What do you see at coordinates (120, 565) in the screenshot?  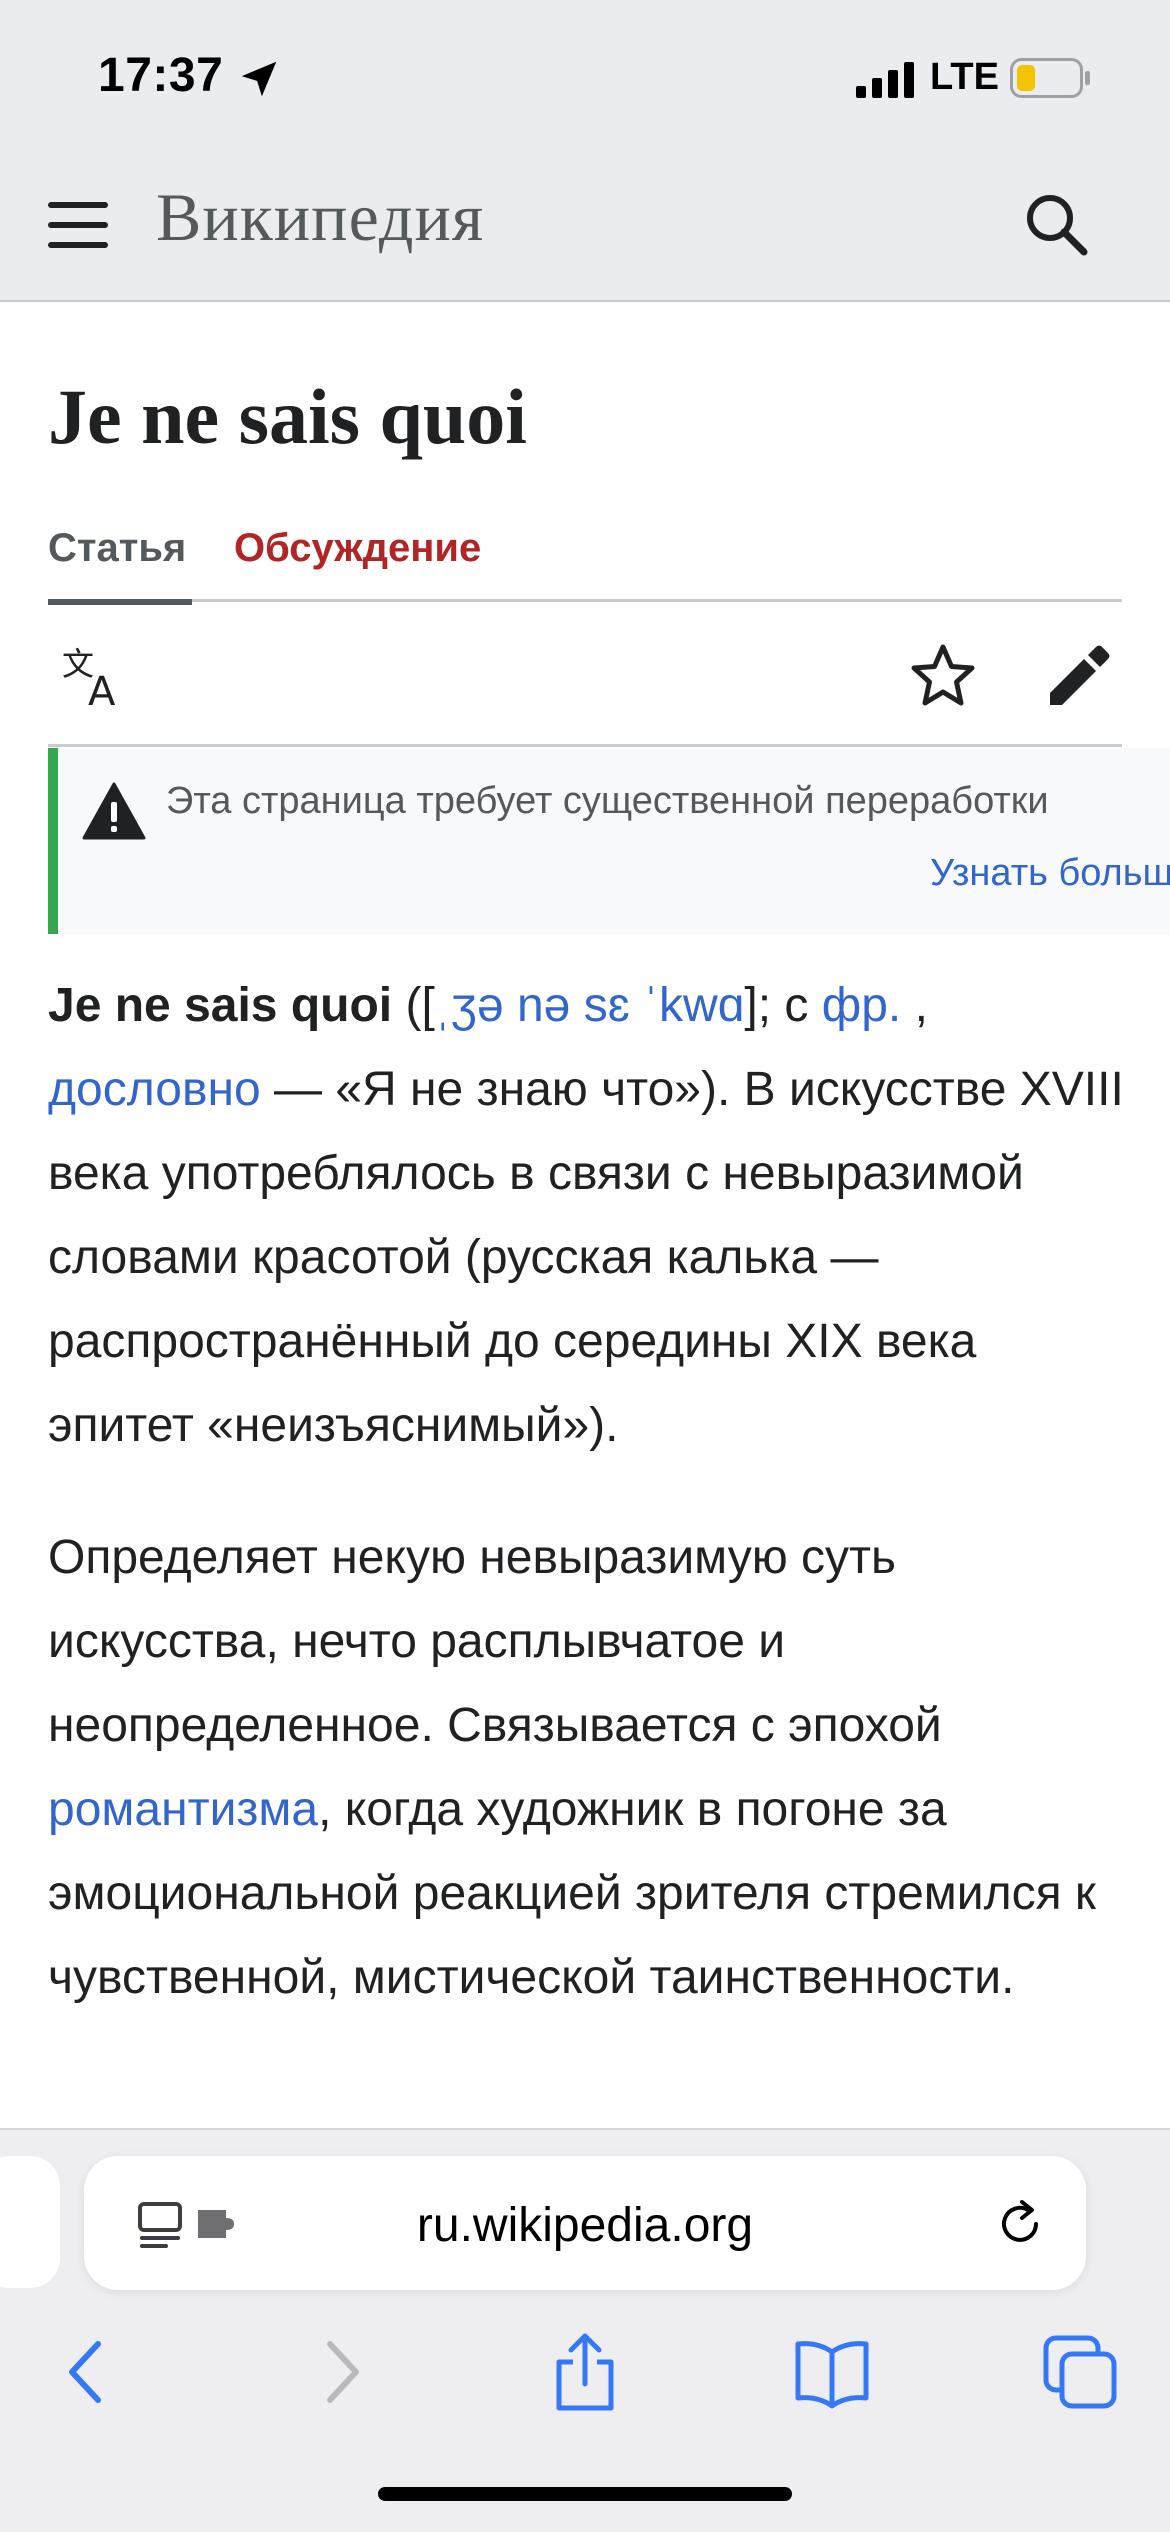 I see `tab-article: Статья` at bounding box center [120, 565].